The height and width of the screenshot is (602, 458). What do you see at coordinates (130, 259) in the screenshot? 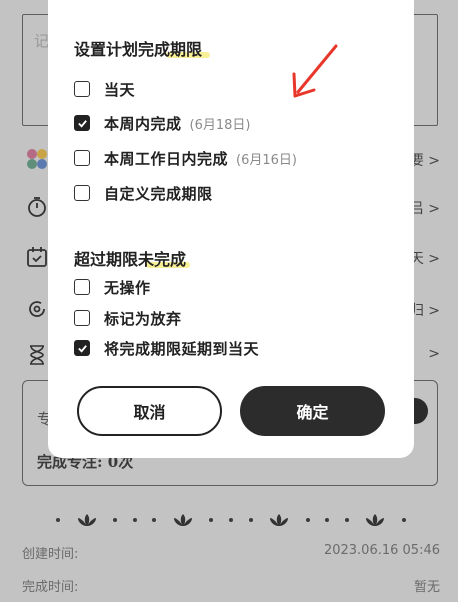
I see `overdue-section-title: 超过期限未完成` at bounding box center [130, 259].